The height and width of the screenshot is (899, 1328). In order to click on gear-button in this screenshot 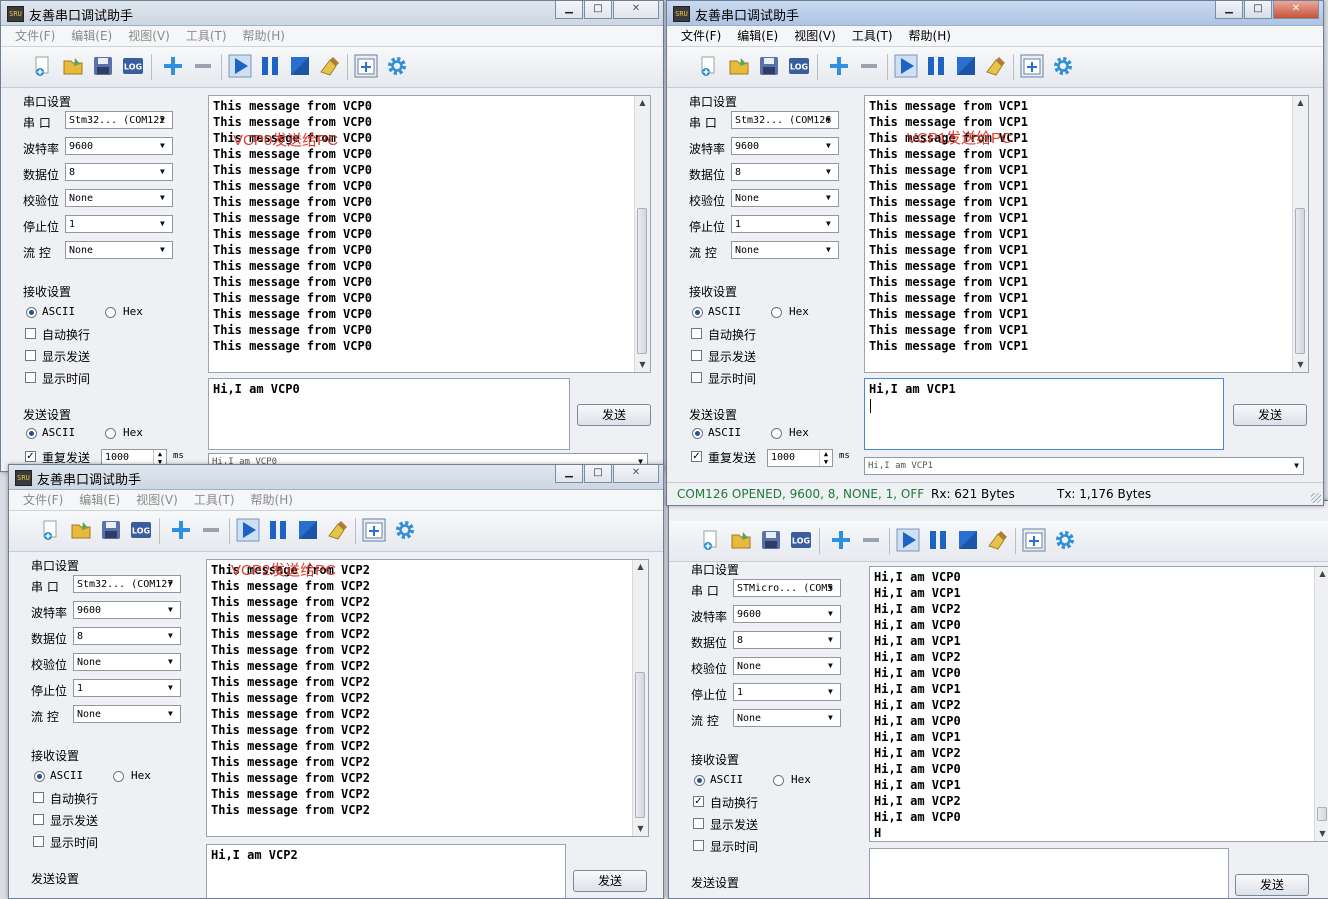, I will do `click(1063, 66)`.